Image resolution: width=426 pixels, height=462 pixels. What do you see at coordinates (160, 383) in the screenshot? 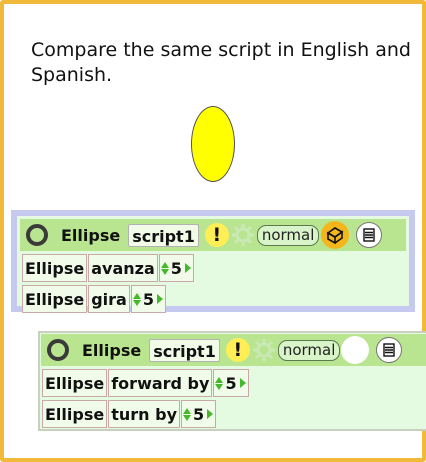
I see `command-tile: forward by` at bounding box center [160, 383].